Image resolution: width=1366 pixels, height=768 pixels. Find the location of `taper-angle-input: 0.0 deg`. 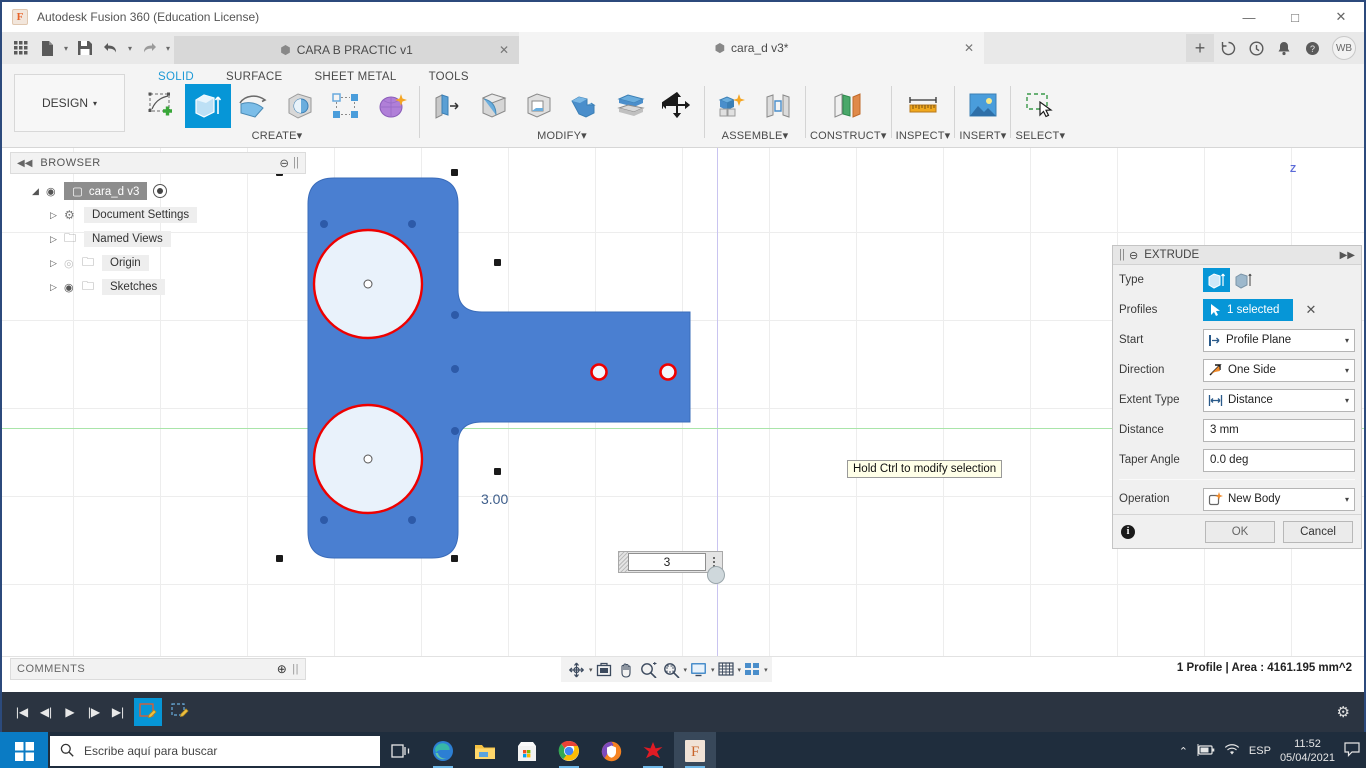

taper-angle-input: 0.0 deg is located at coordinates (1279, 460).